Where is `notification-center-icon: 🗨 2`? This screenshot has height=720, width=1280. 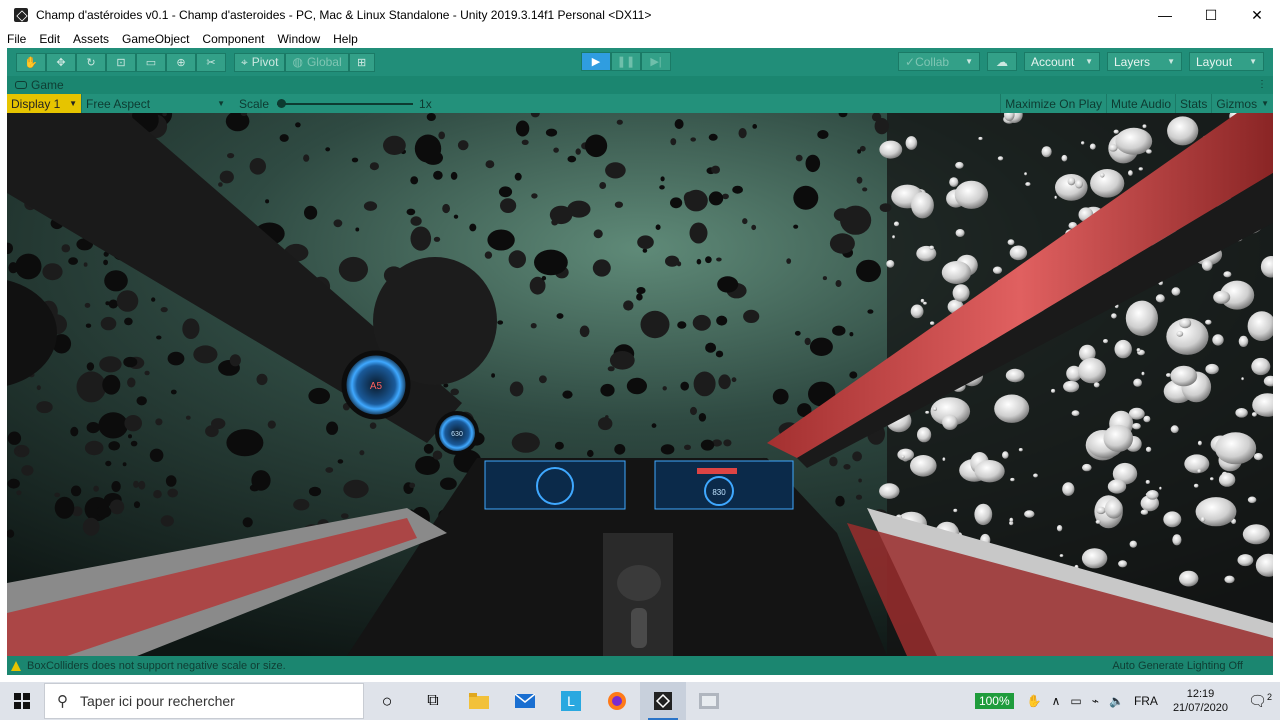 notification-center-icon: 🗨 2 is located at coordinates (1260, 701).